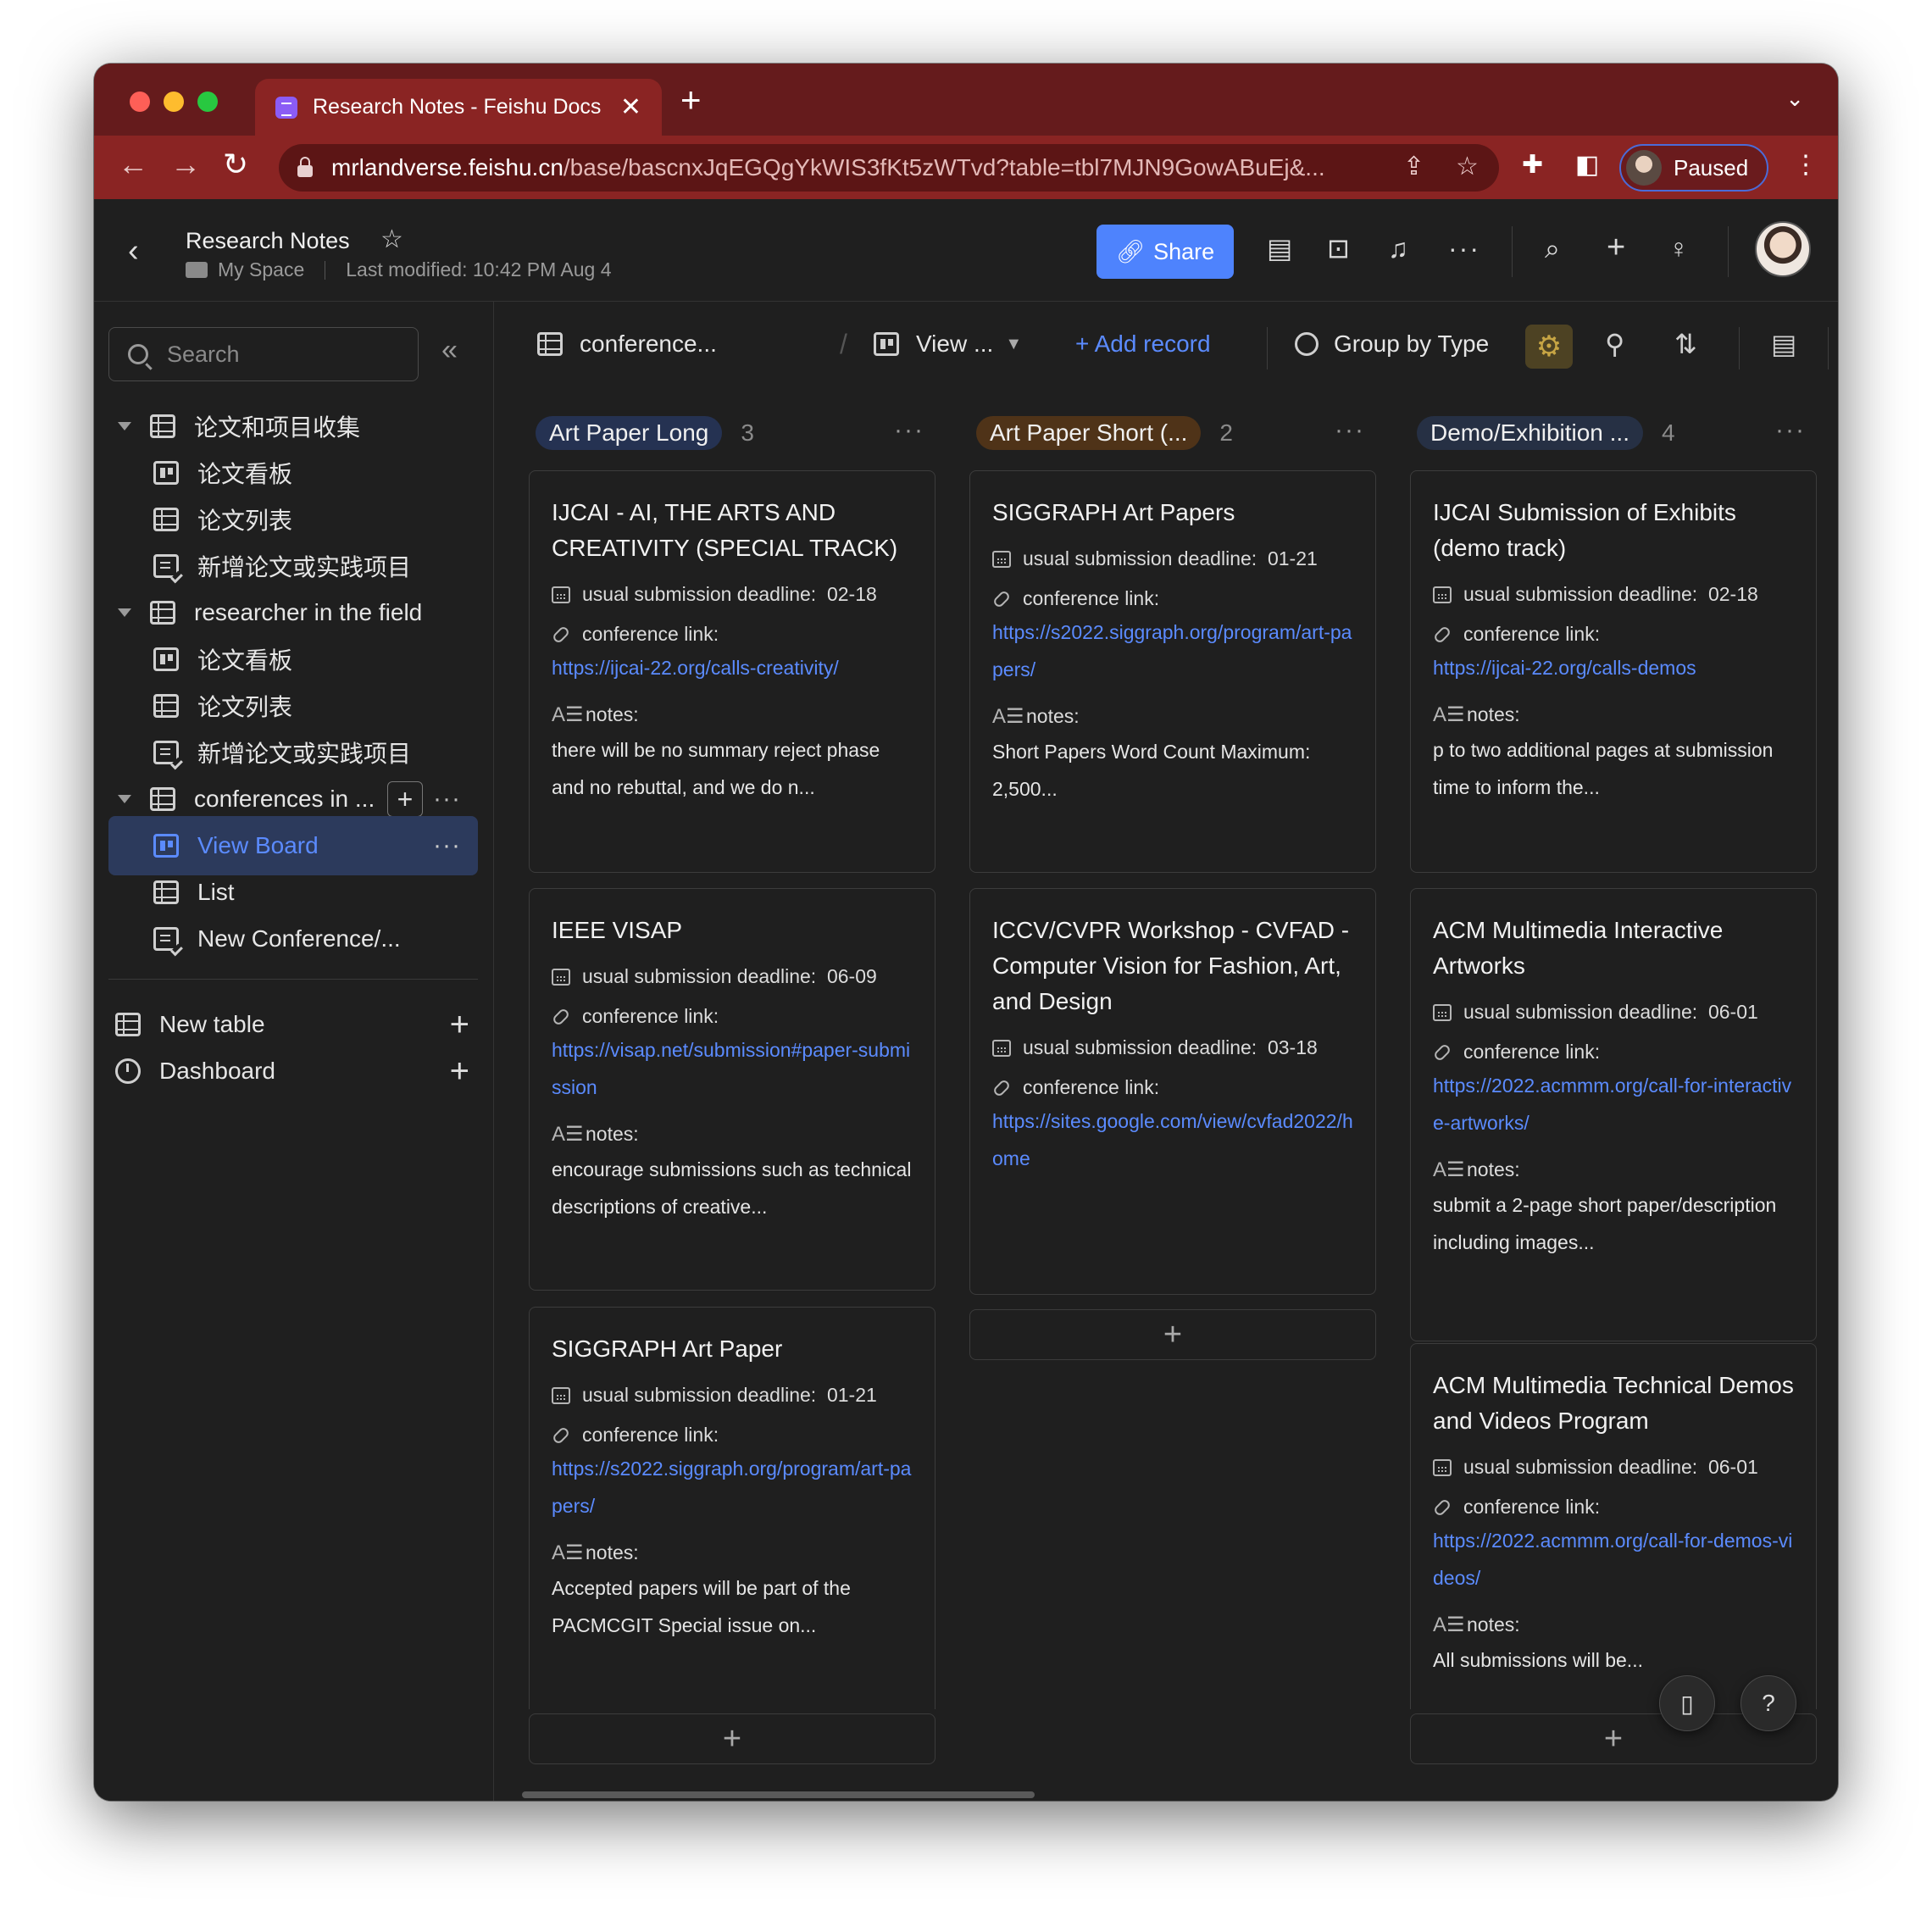  What do you see at coordinates (1104, 433) in the screenshot?
I see `column-header-art-paper-short: Art Paper Short (... 2` at bounding box center [1104, 433].